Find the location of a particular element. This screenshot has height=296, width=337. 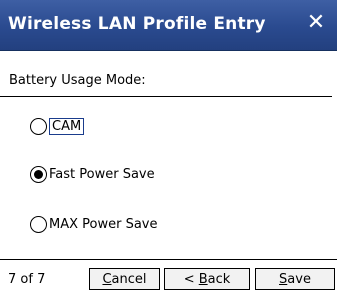

radio-option-fast-power-save: Fast Power Save is located at coordinates (92, 174).